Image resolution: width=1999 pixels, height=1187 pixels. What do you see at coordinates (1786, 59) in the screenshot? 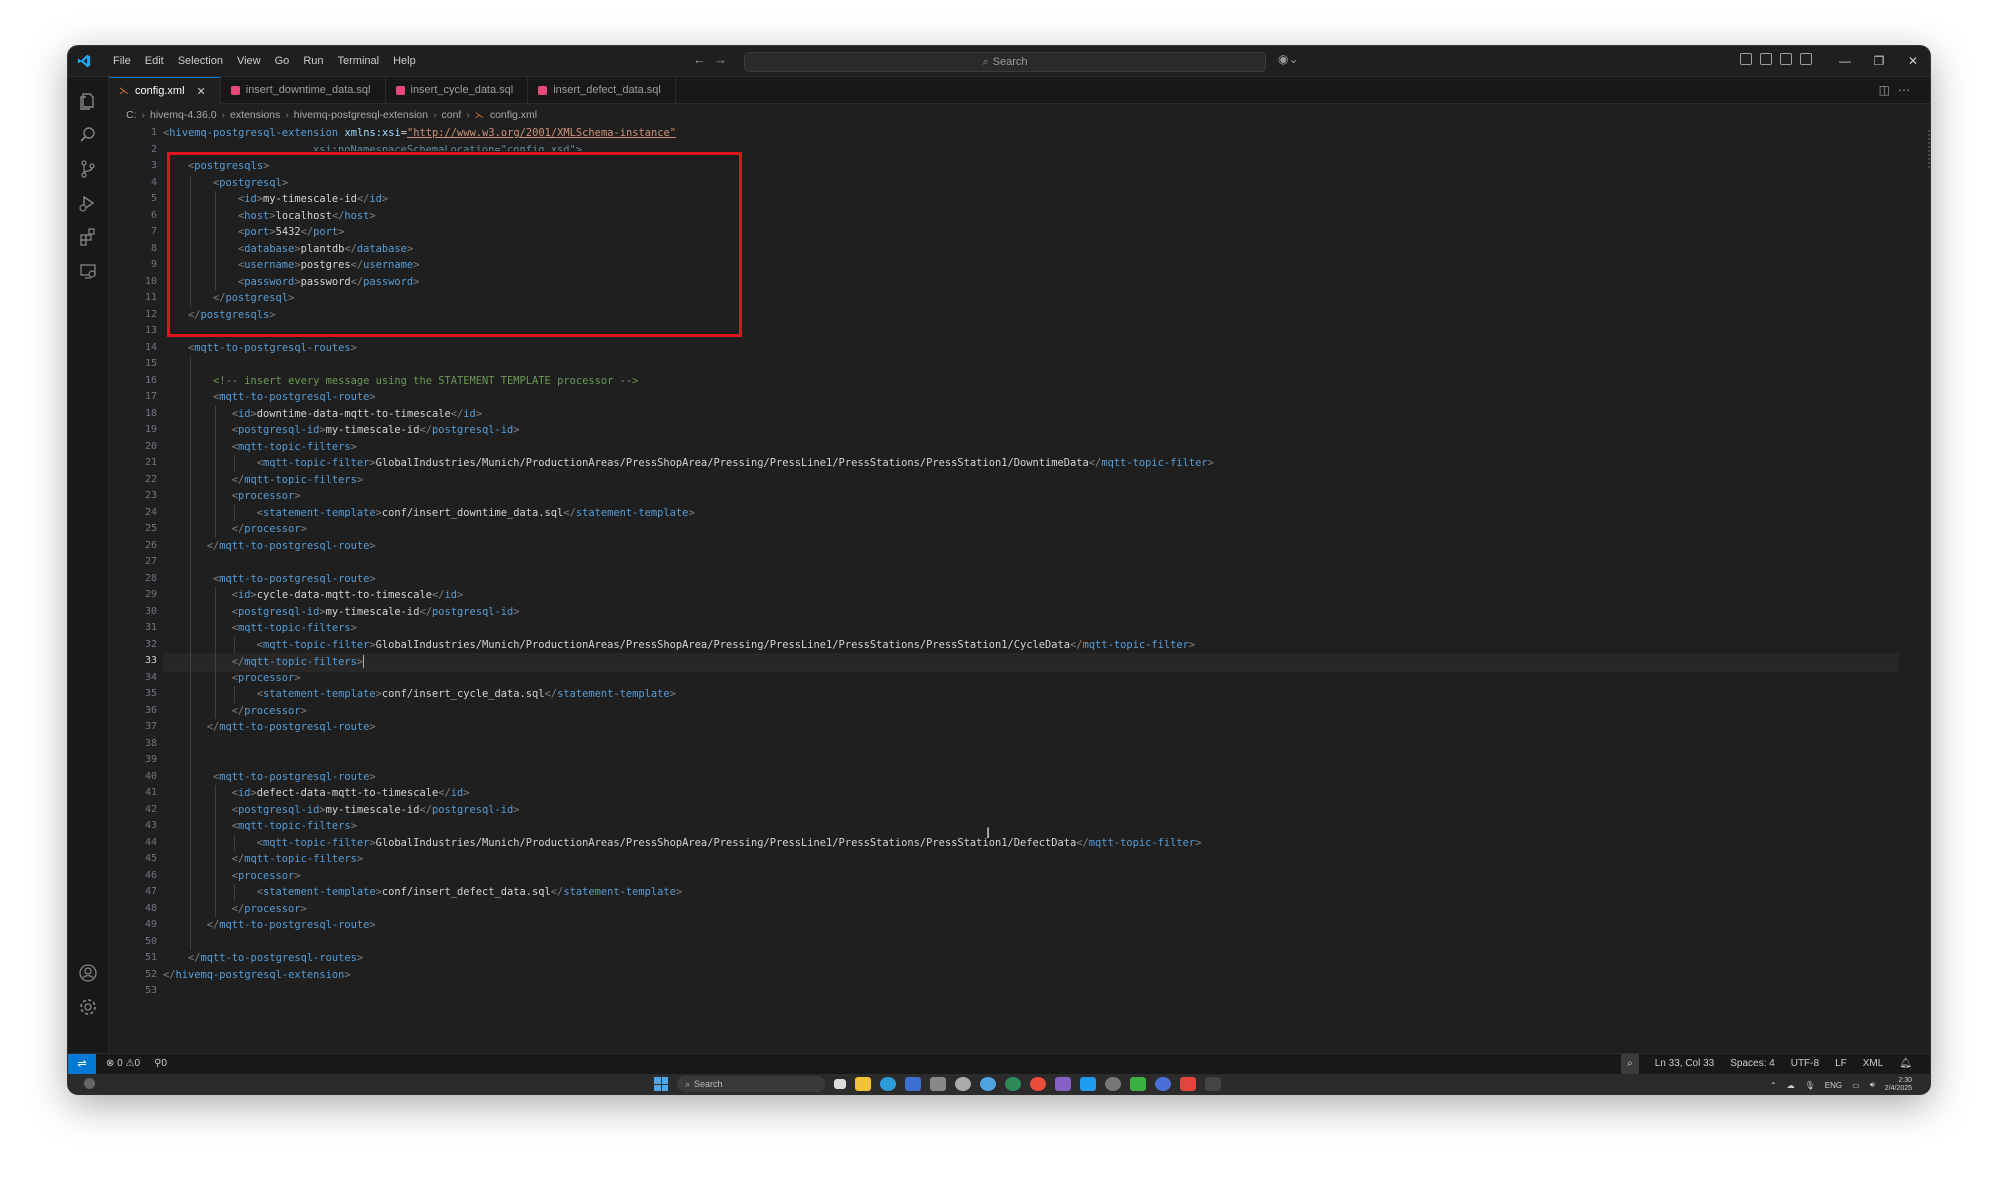
I see `toggle-panel-icon` at bounding box center [1786, 59].